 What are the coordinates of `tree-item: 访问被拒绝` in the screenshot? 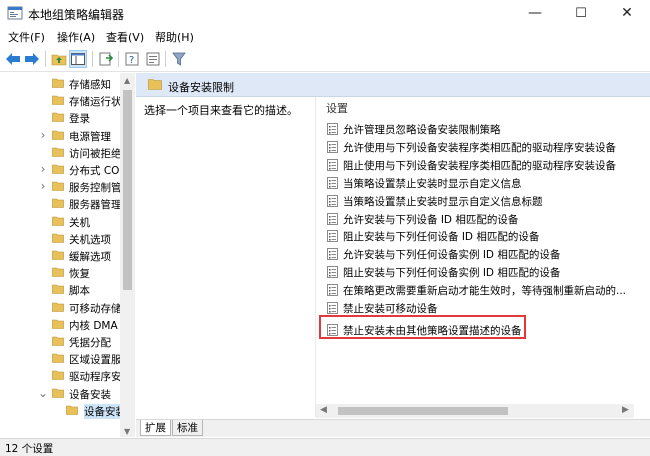 It's located at (60, 152).